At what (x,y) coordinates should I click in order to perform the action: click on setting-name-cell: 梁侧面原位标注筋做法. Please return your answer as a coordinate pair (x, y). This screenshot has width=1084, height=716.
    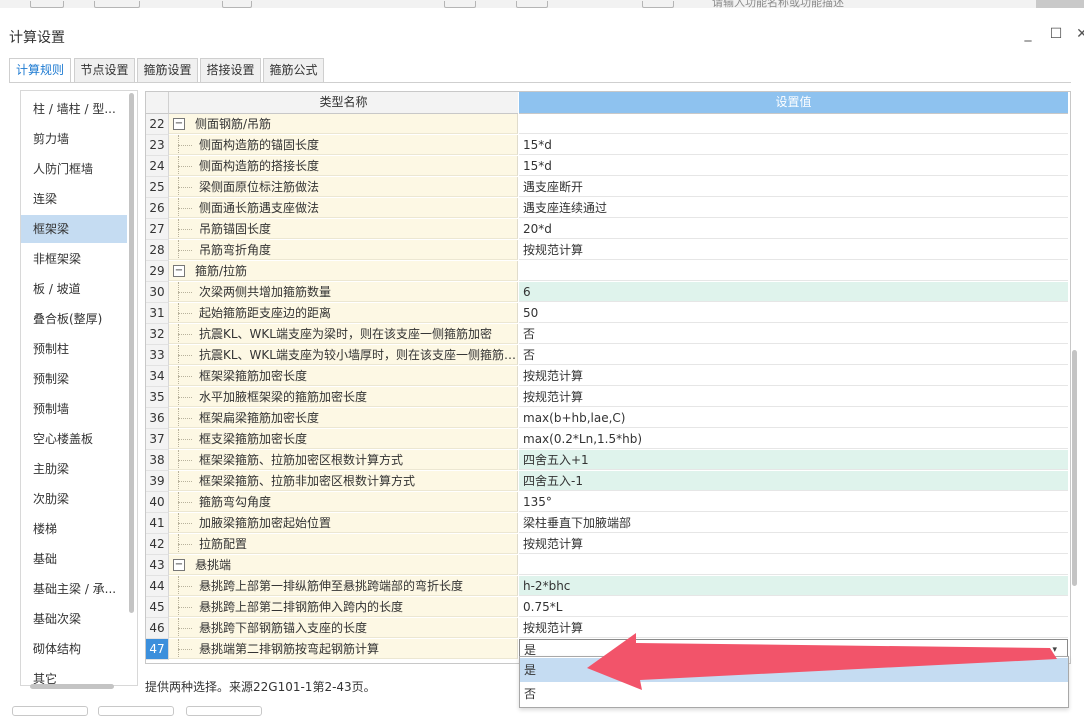
    Looking at the image, I should click on (343, 187).